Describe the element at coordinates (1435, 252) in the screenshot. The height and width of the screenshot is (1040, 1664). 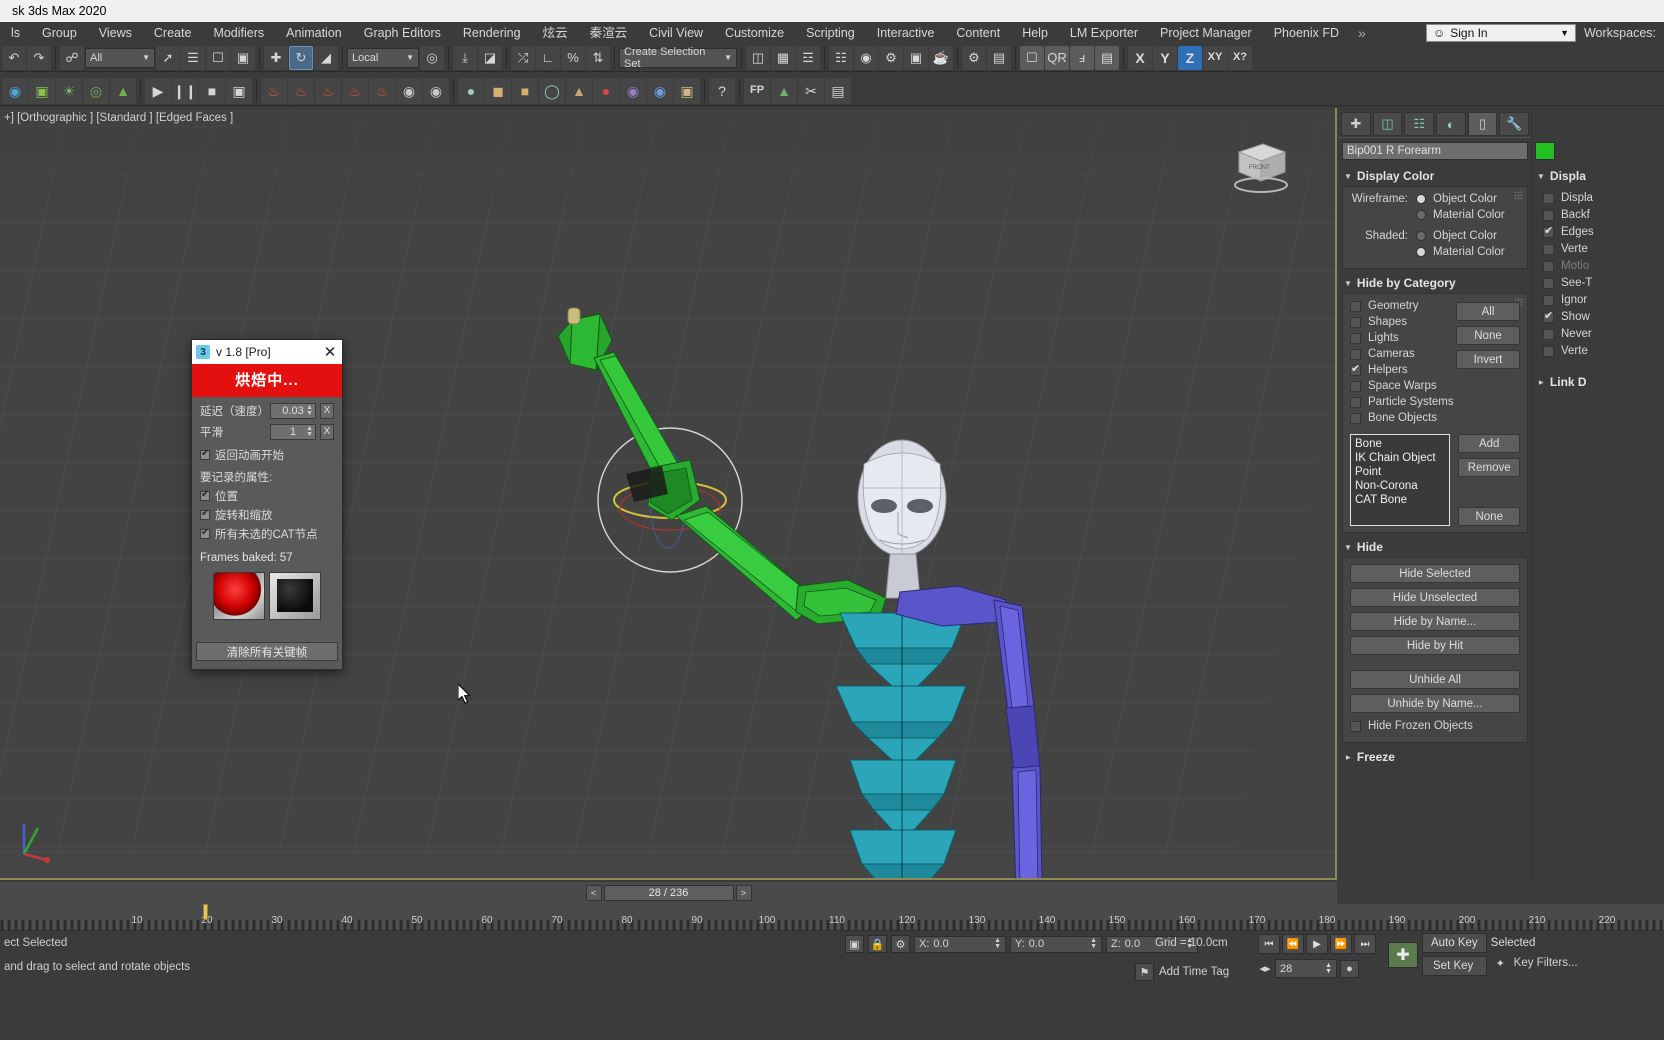
I see `shaded-material-color-row: Material Color` at that location.